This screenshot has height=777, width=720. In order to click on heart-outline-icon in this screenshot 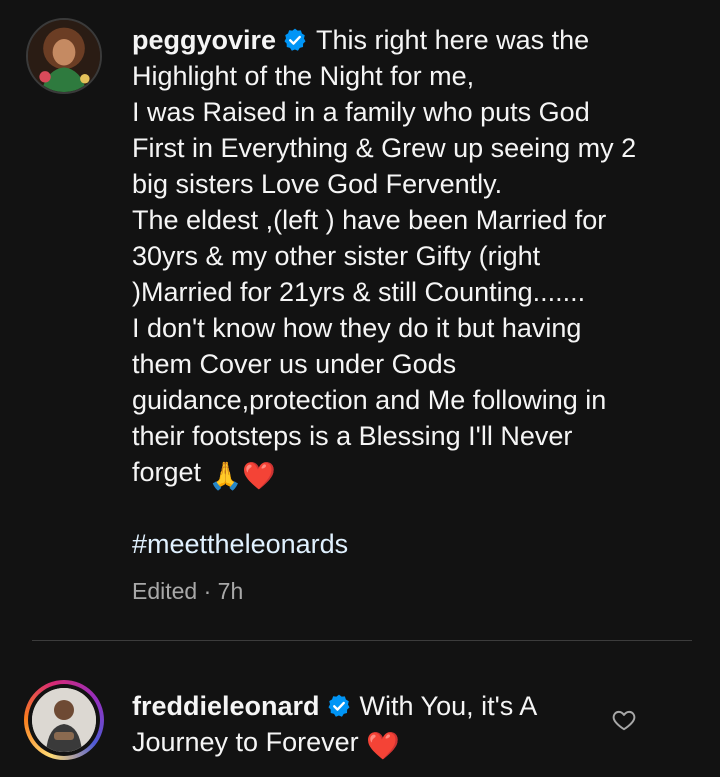, I will do `click(624, 720)`.